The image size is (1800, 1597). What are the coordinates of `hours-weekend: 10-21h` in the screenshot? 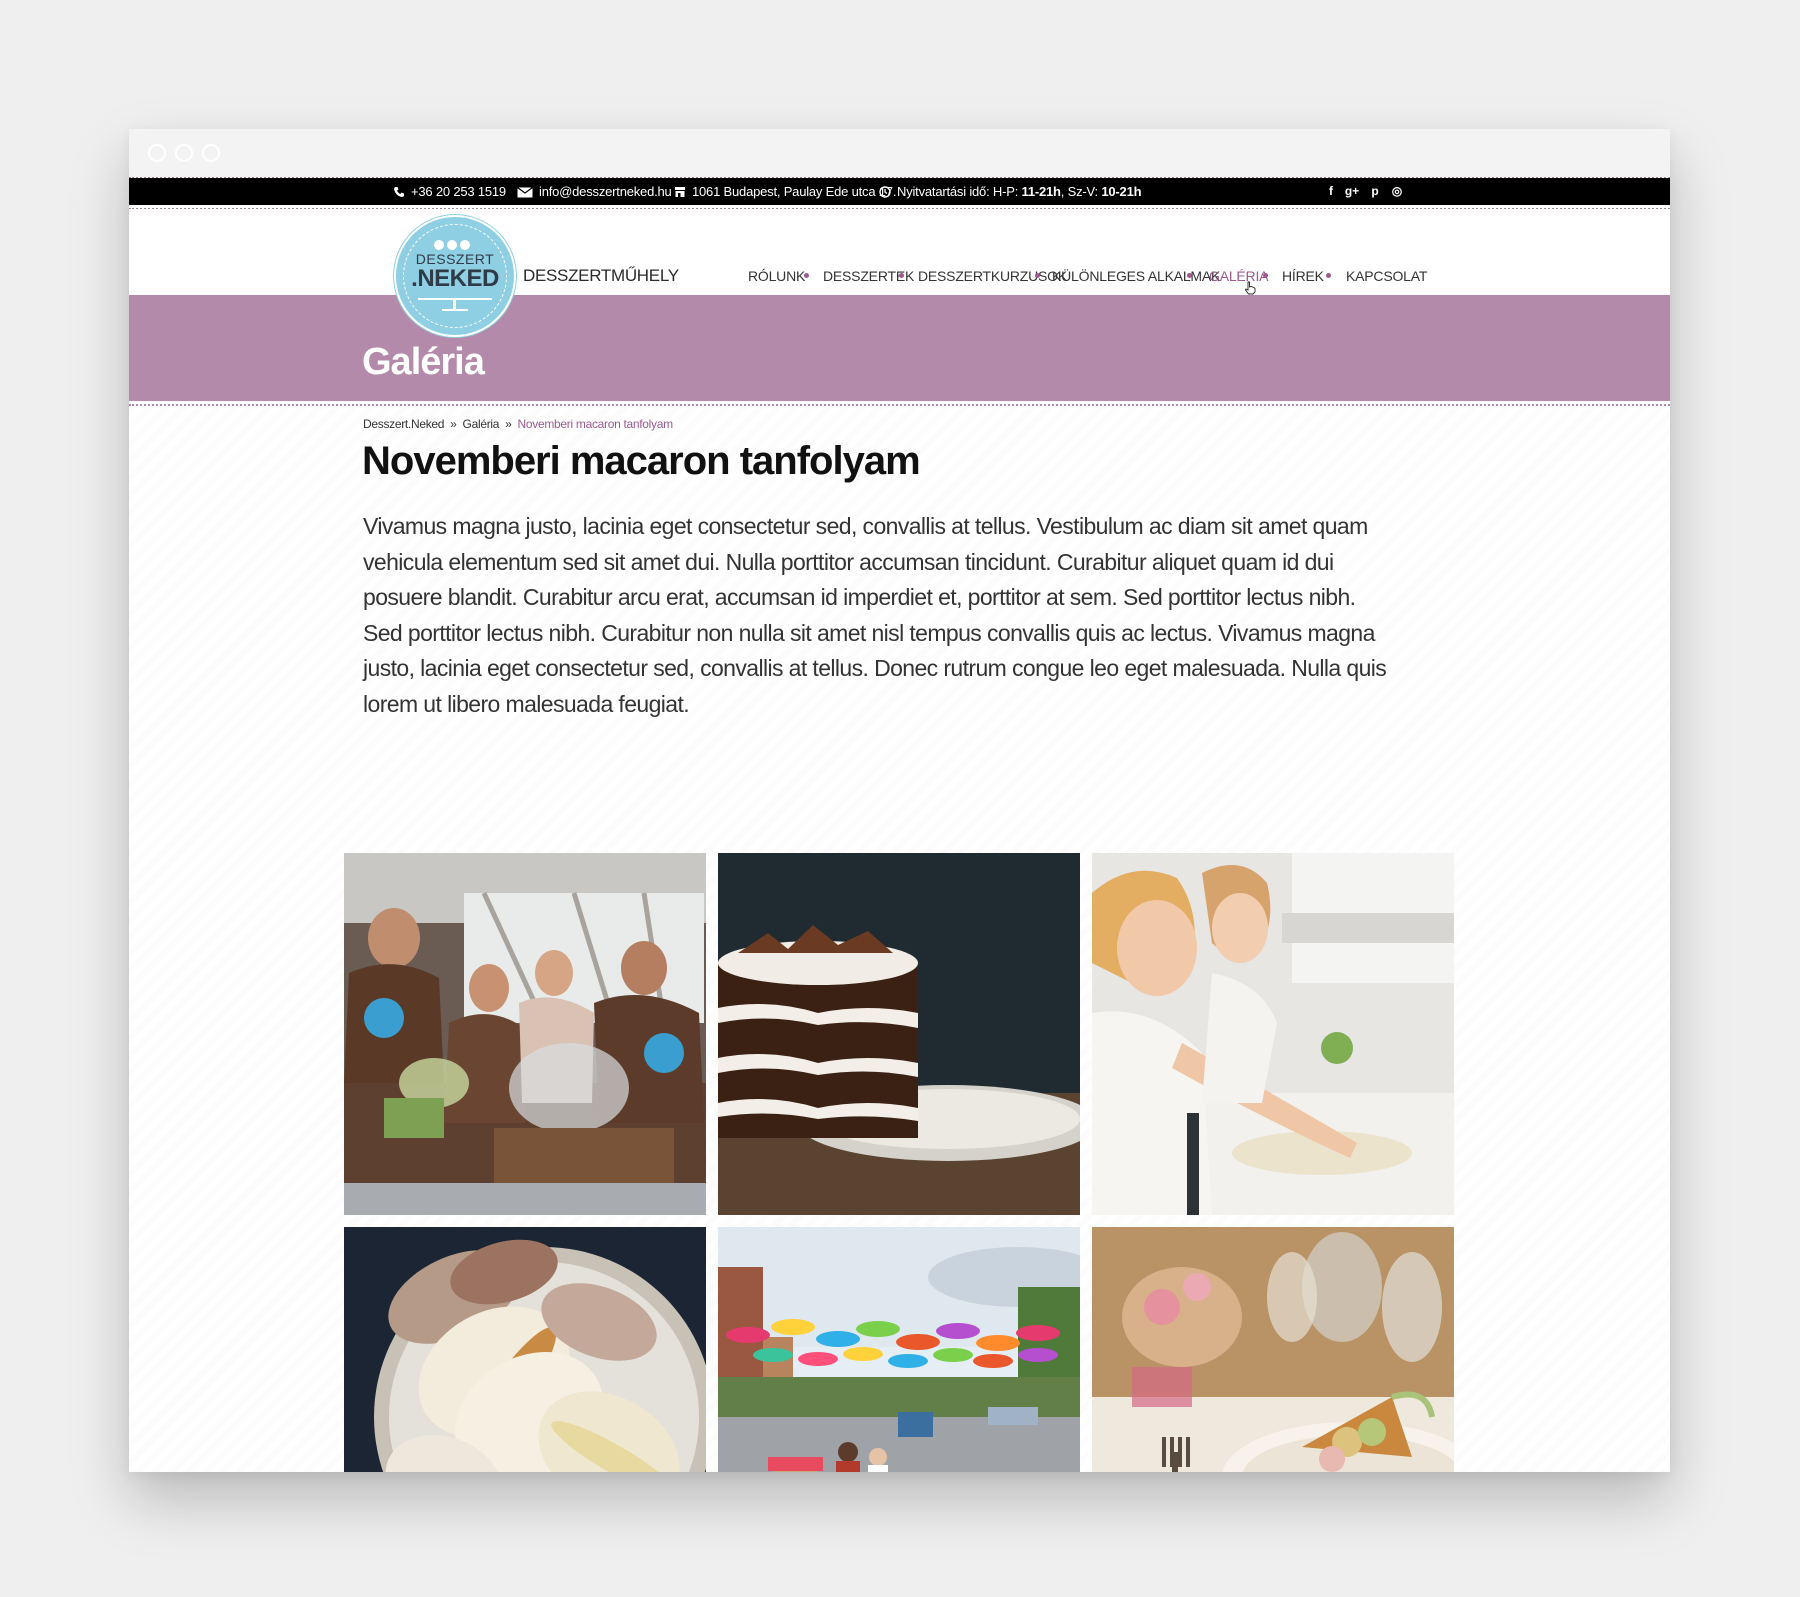 It's located at (1121, 191).